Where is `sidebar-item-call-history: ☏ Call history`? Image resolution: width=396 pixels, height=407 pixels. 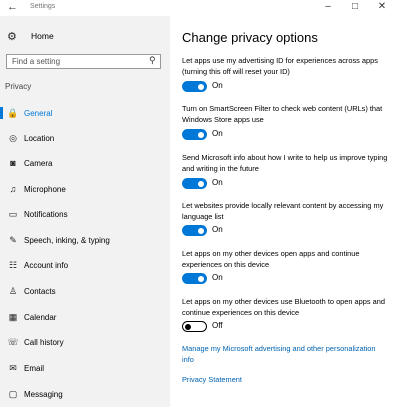
sidebar-item-call-history: ☏ Call history is located at coordinates (85, 342).